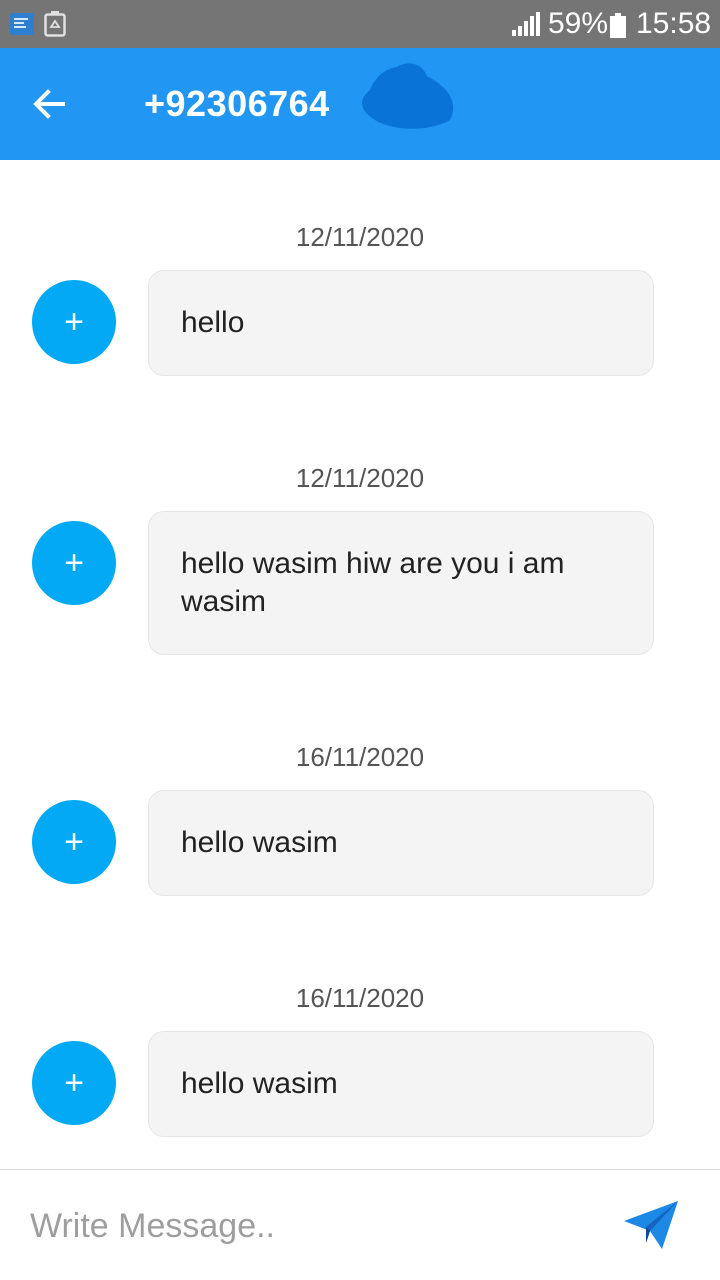 The height and width of the screenshot is (1280, 720). What do you see at coordinates (22, 24) in the screenshot?
I see `notification-message-icon` at bounding box center [22, 24].